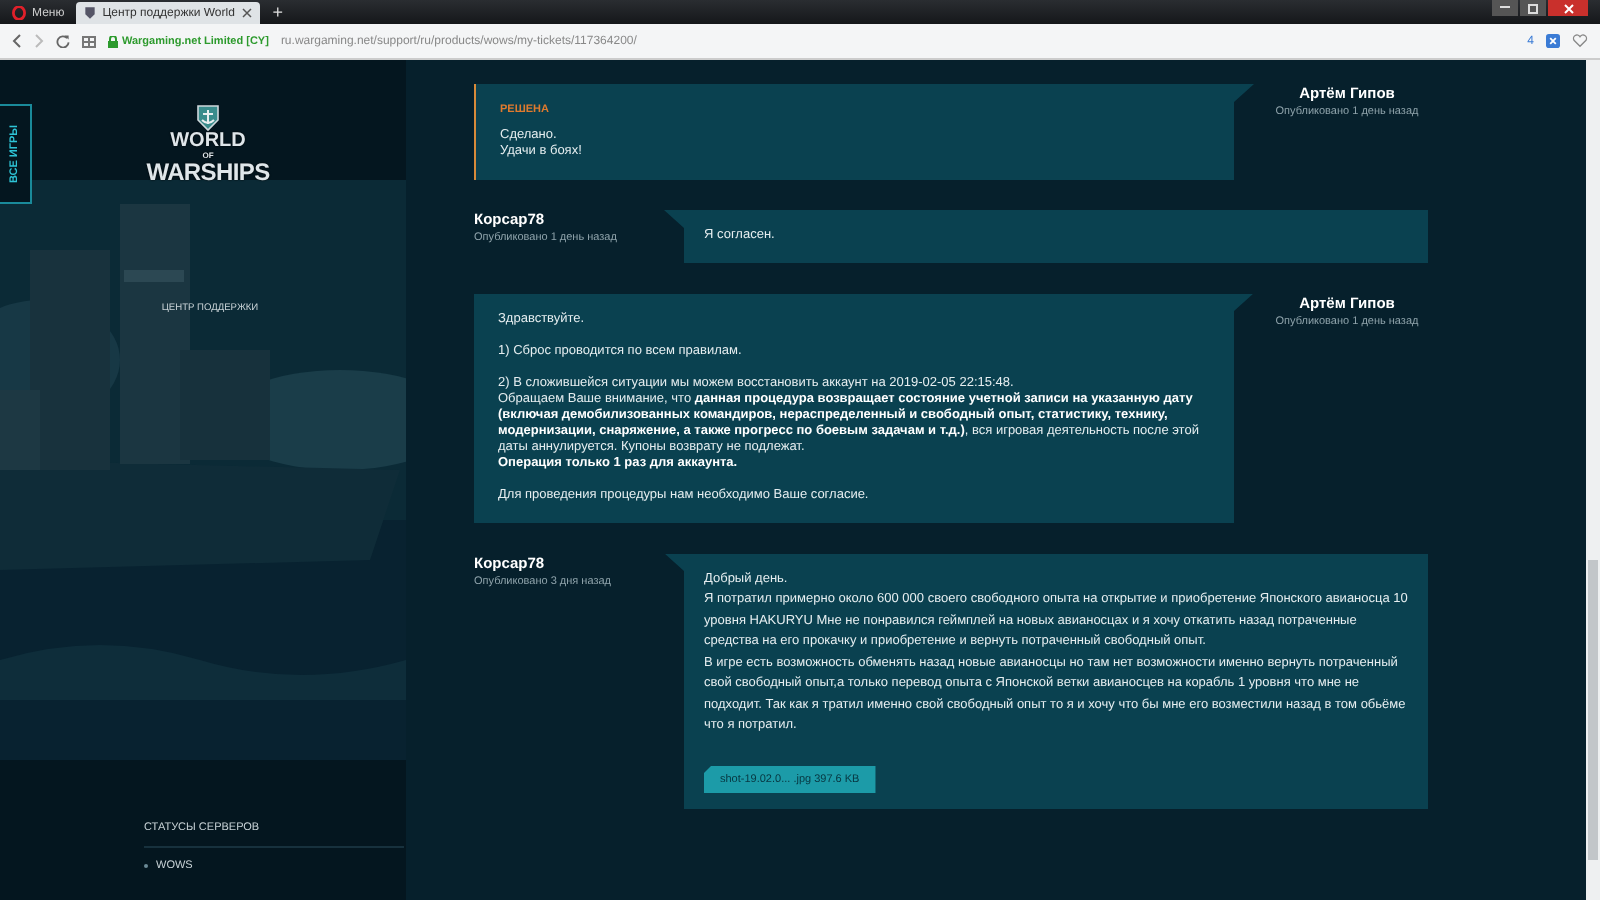 The width and height of the screenshot is (1600, 900). I want to click on minimize-icon, so click(1505, 8).